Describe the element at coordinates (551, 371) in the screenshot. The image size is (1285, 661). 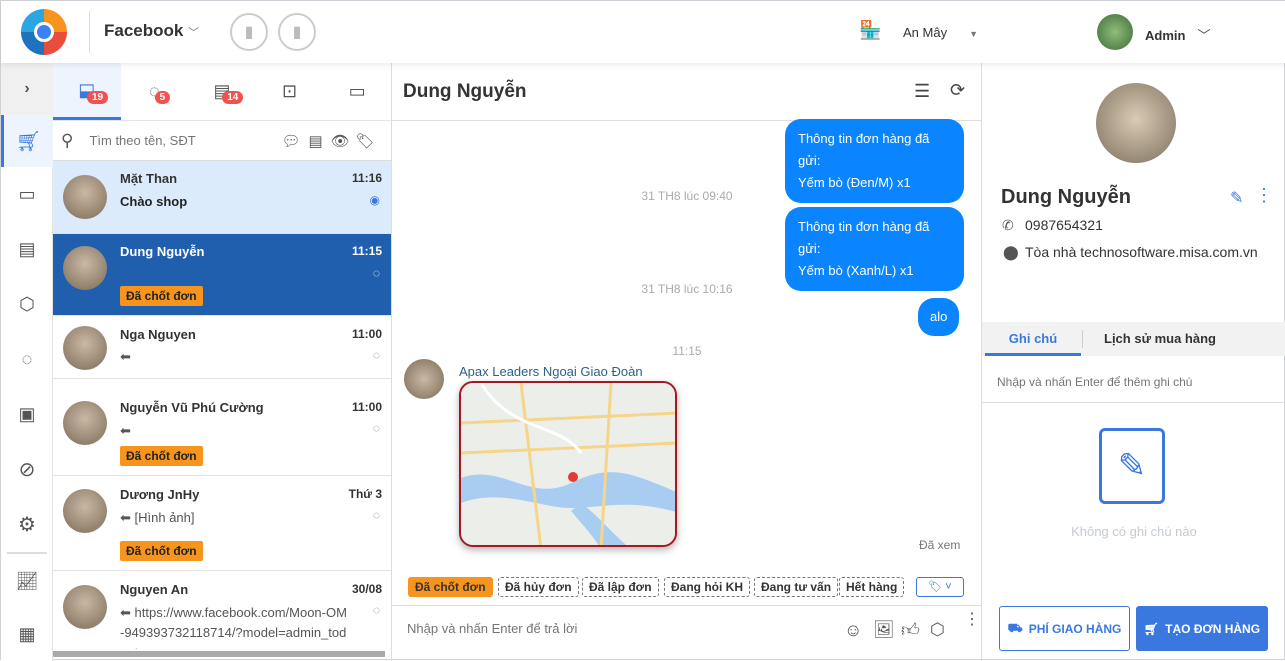
I see `sender-name: Apax Leaders Ngoại Giao Đoàn` at that location.